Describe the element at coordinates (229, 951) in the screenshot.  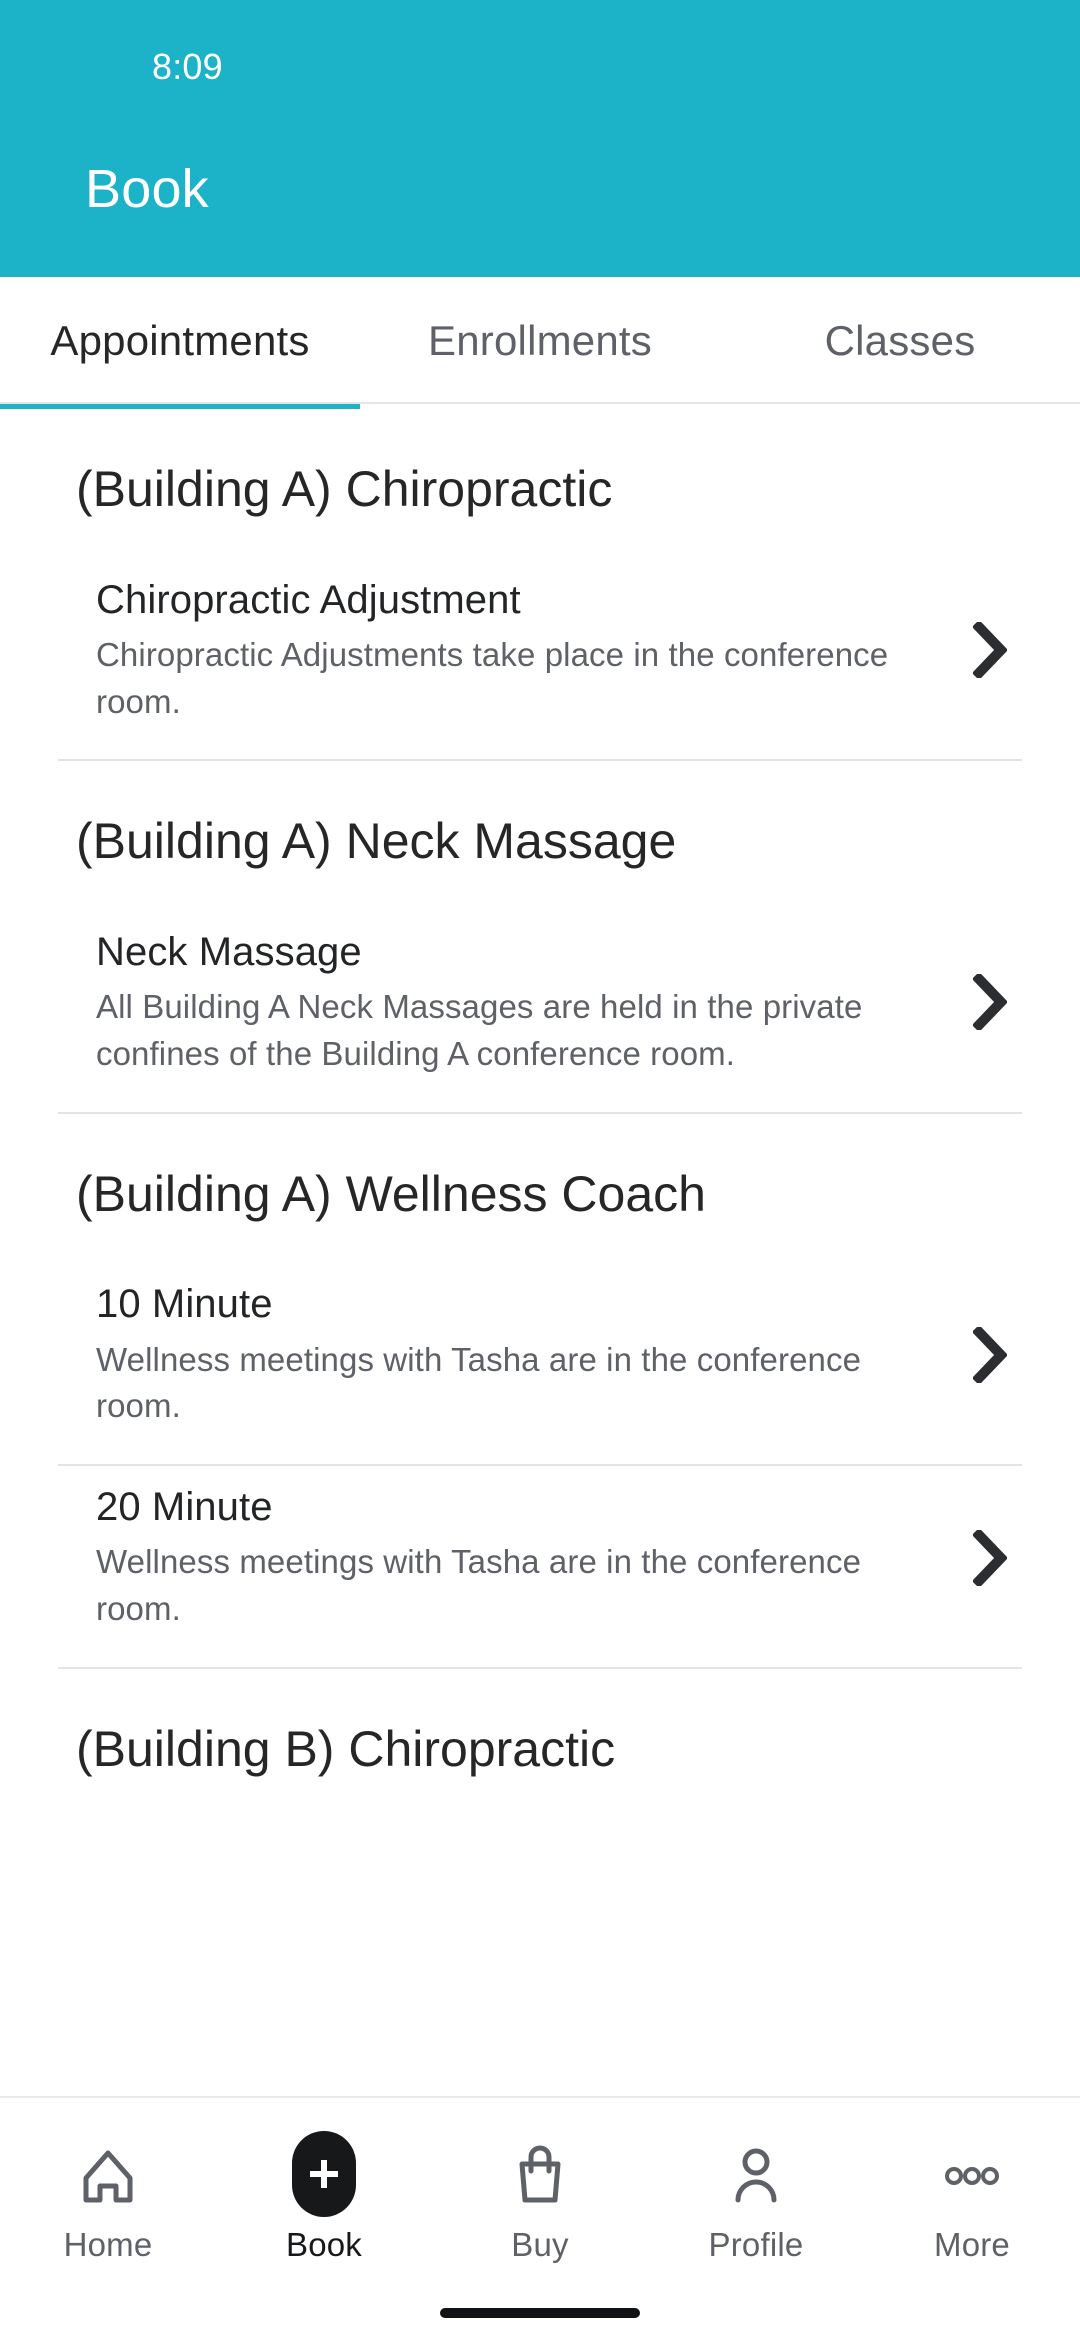
I see `list-item-title: Neck Massage` at that location.